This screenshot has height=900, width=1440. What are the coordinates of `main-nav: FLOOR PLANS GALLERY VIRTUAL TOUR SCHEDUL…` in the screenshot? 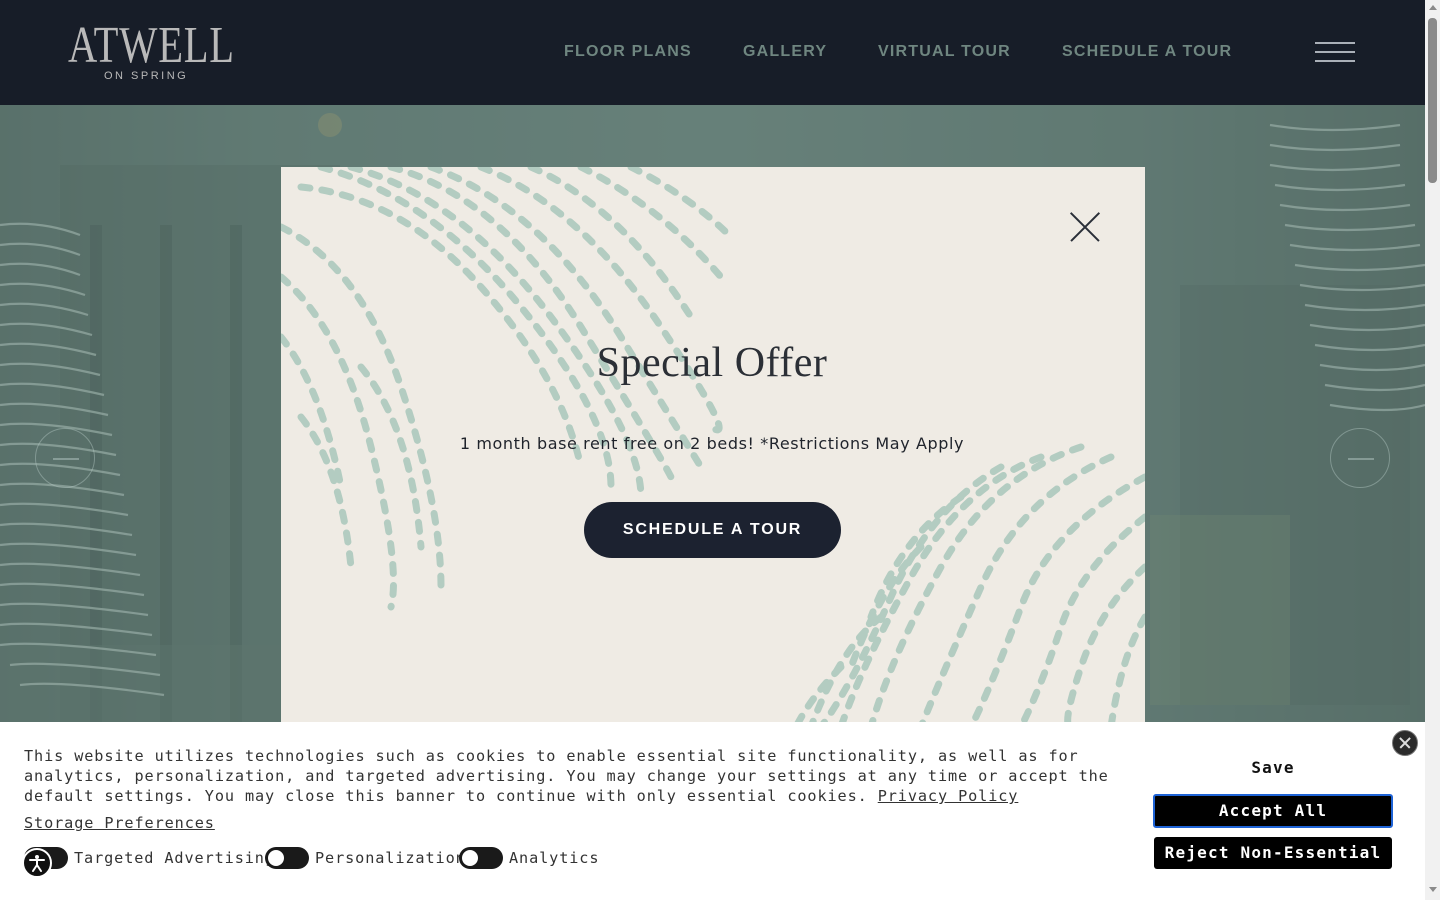 It's located at (712, 53).